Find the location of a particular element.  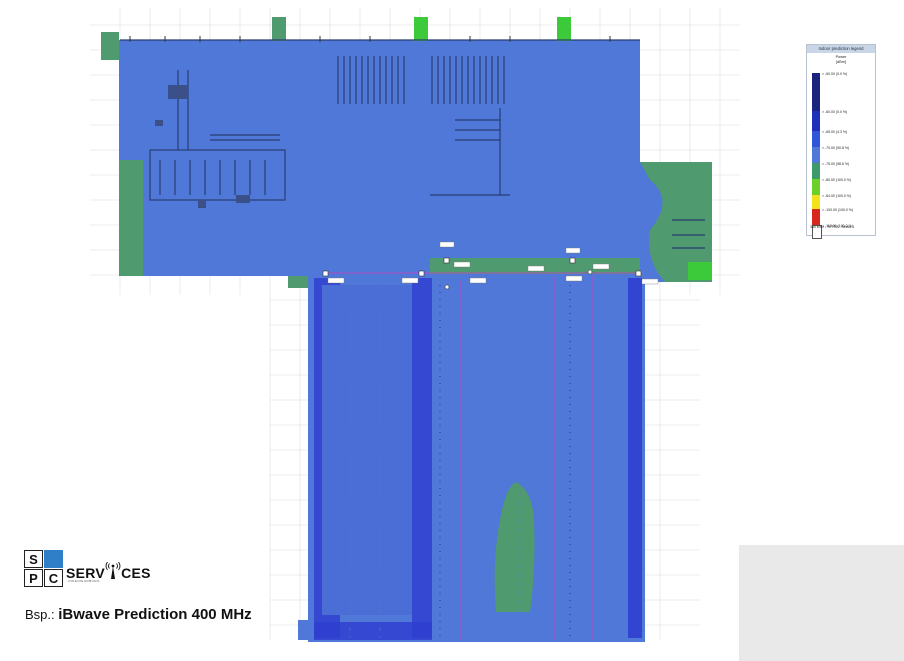

antenna-icon is located at coordinates (113, 570).